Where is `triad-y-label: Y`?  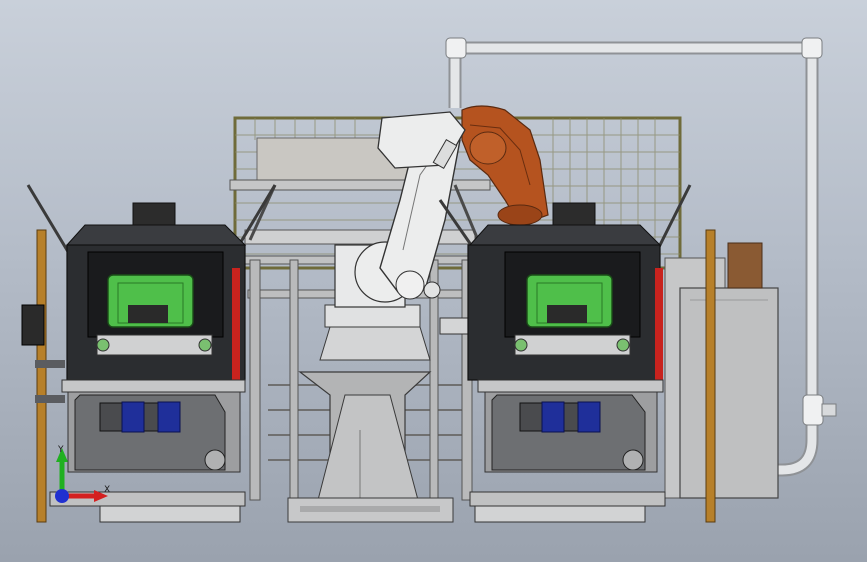 triad-y-label: Y is located at coordinates (60, 450).